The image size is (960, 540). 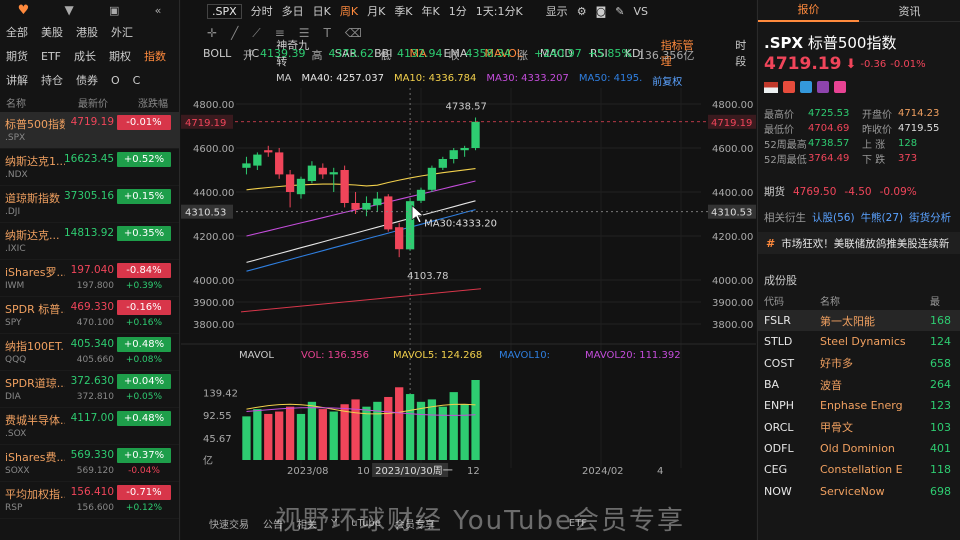 I want to click on price-axis-label-right: 3900.00, so click(x=732, y=303).